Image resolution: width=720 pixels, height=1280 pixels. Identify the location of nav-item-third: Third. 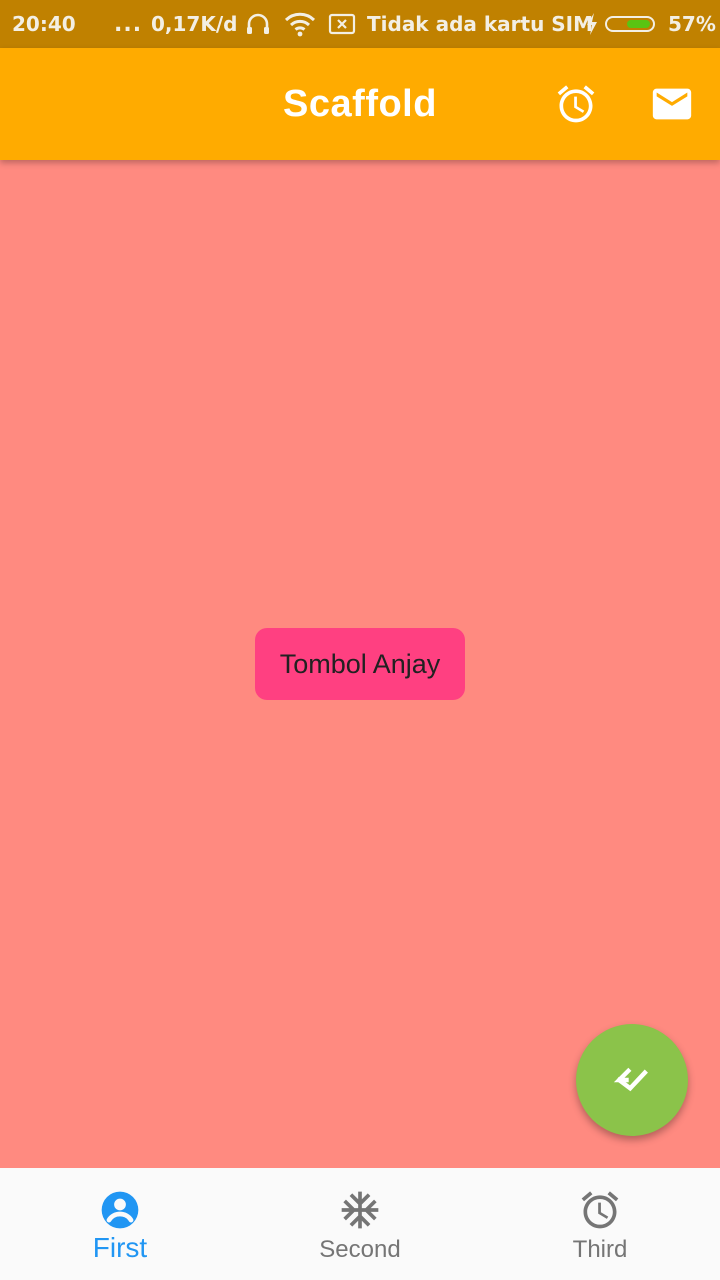
(600, 1224).